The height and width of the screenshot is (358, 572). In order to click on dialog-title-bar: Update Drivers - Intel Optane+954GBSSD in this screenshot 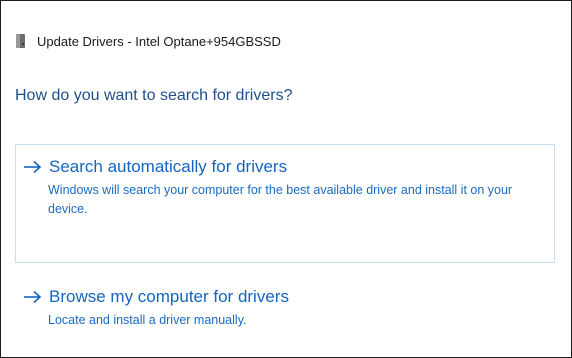, I will do `click(148, 41)`.